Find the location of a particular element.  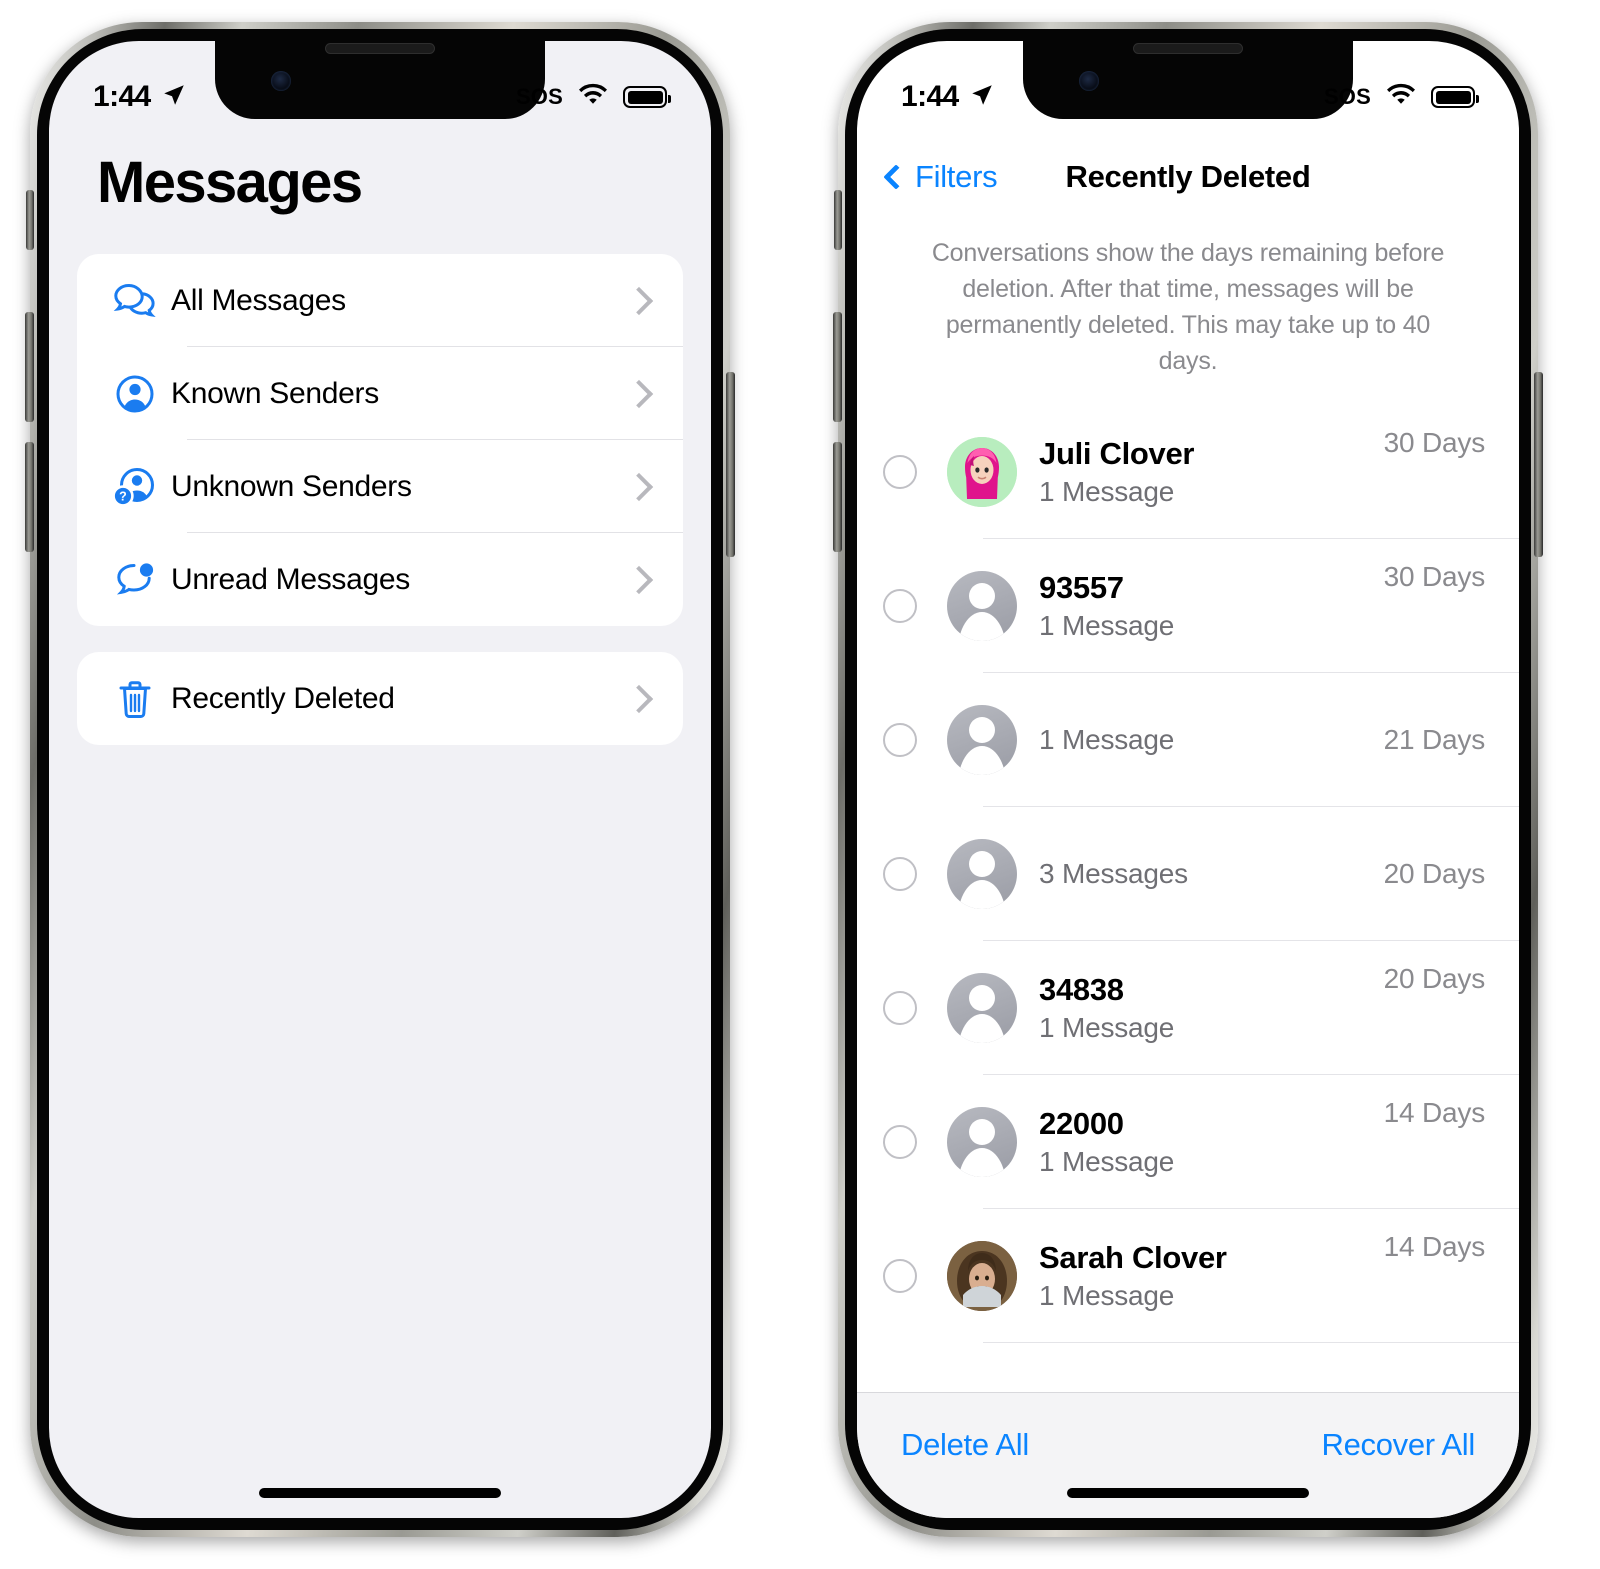

page-title: Messages is located at coordinates (230, 182).